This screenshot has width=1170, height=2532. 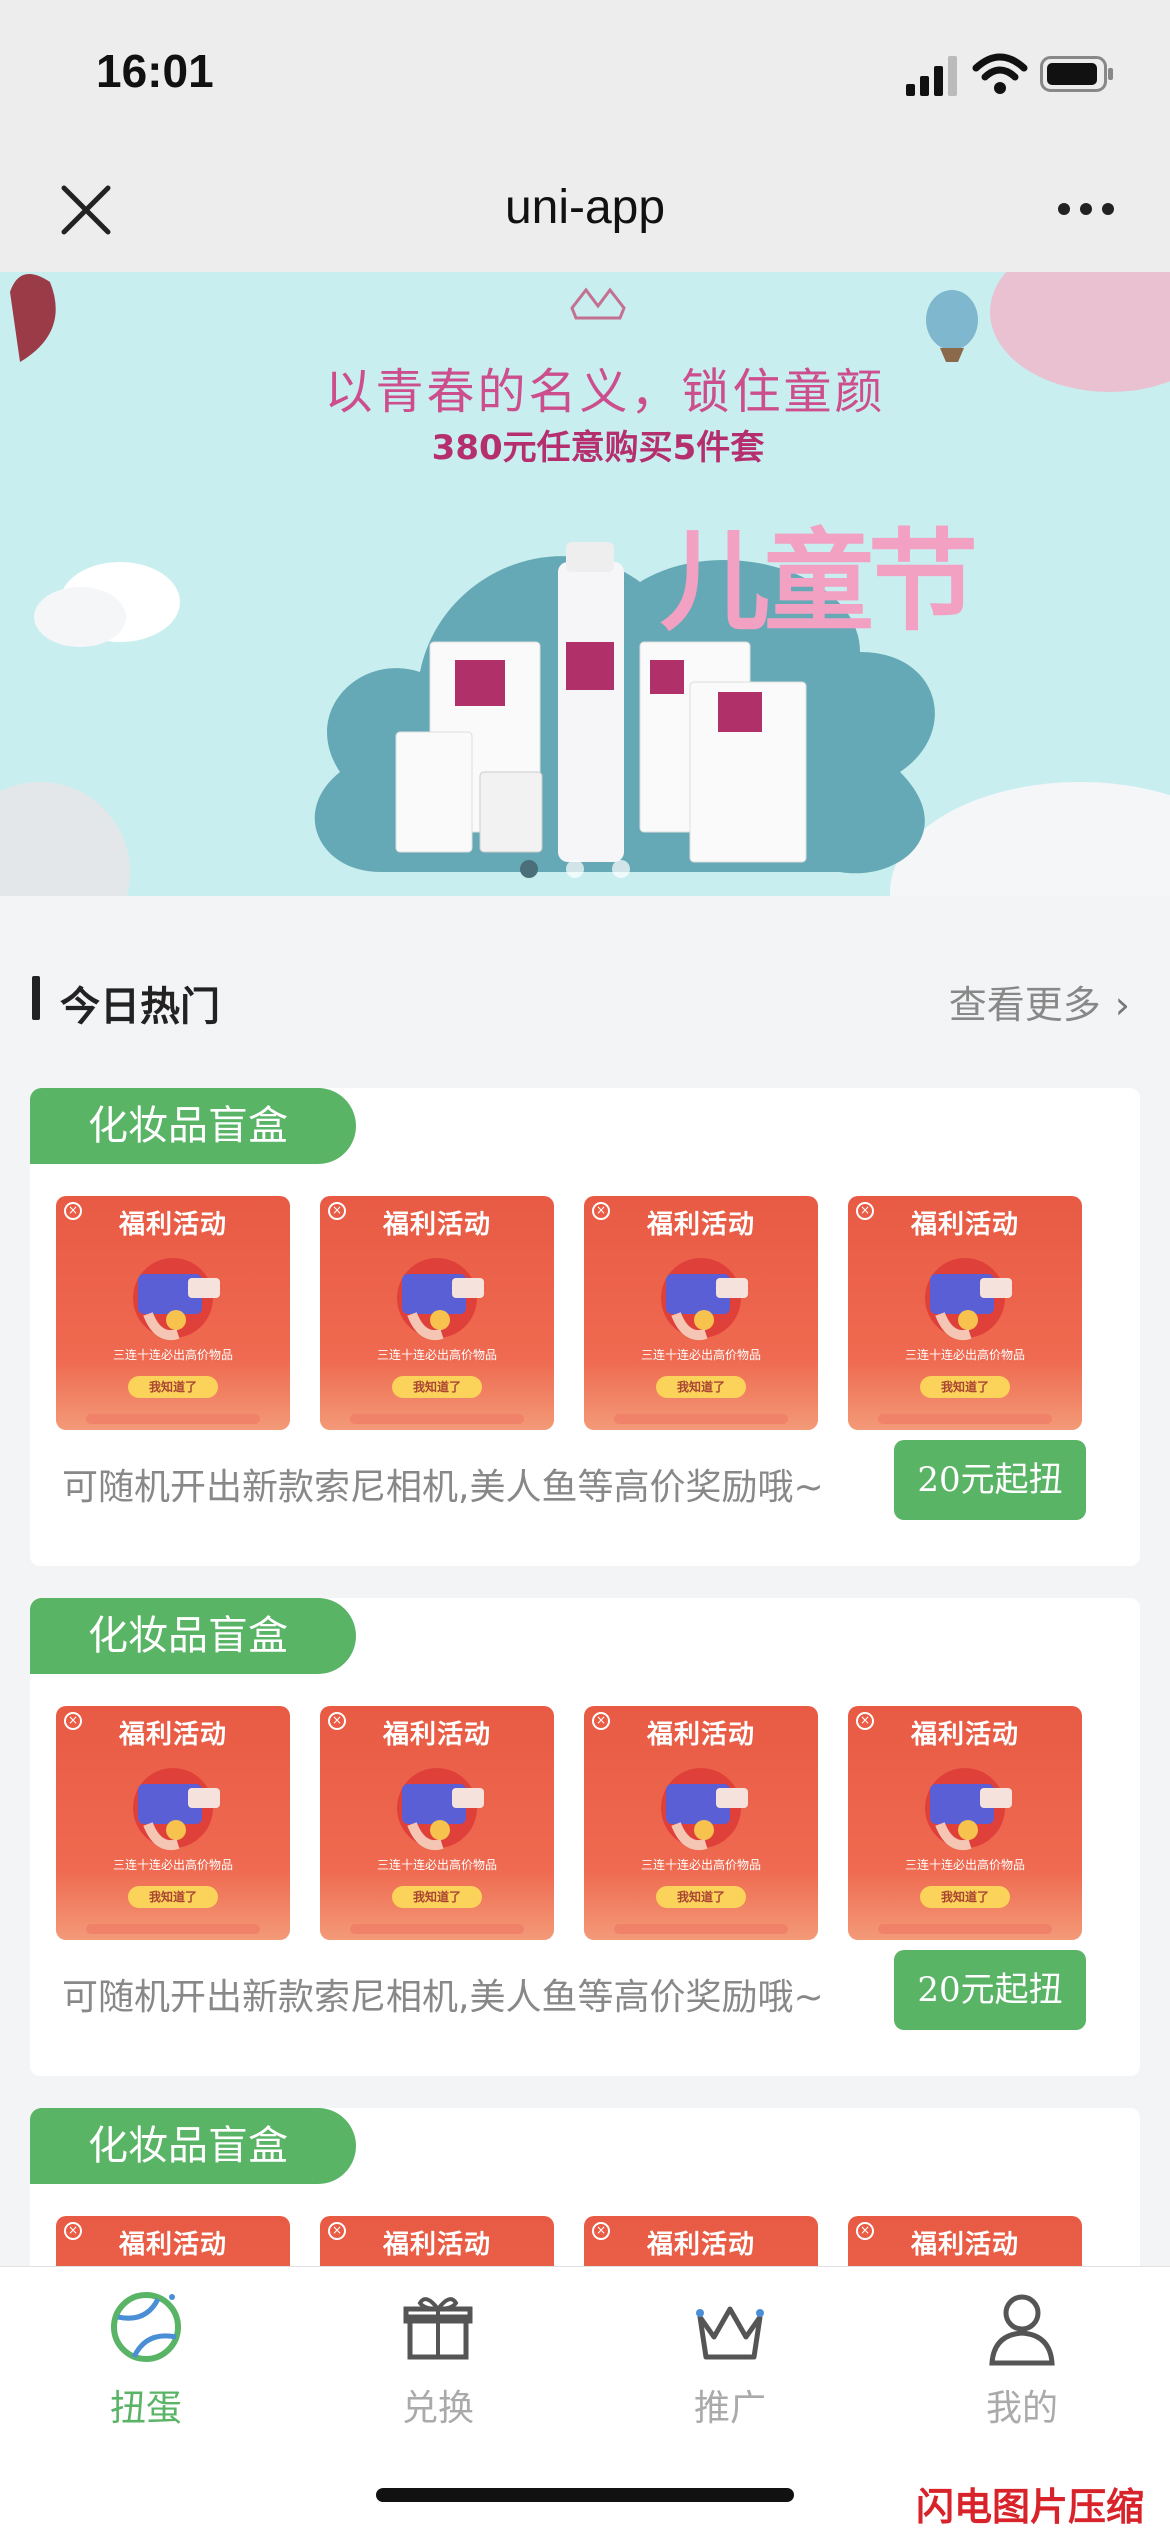 I want to click on tab-label: 扭蛋, so click(x=145, y=2408).